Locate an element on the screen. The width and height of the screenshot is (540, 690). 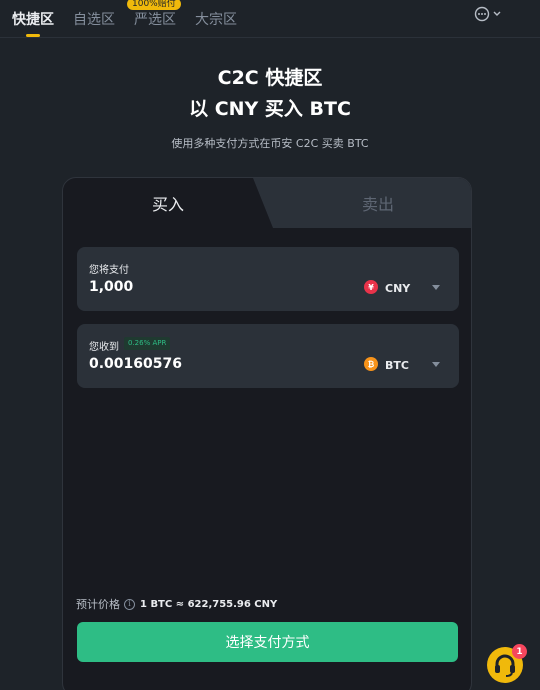
receive-currency-code: BTC is located at coordinates (397, 365).